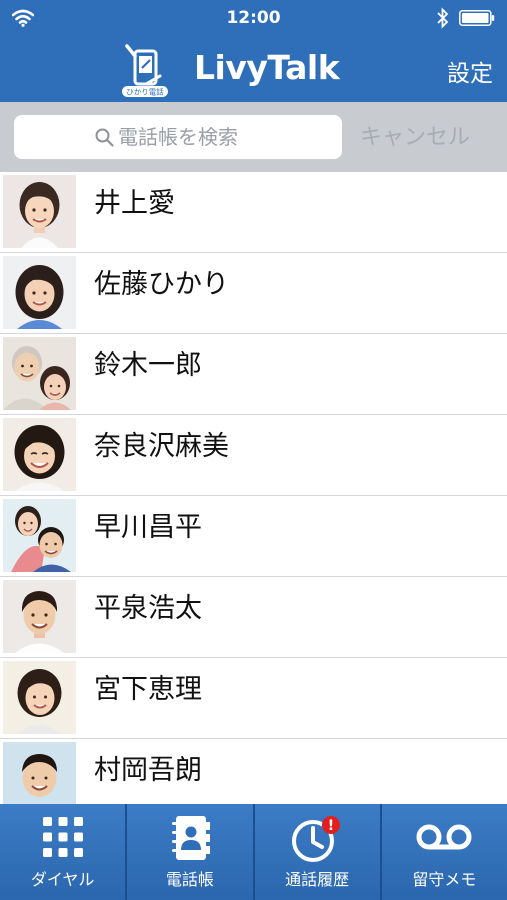 The height and width of the screenshot is (900, 507). I want to click on contact-name: 鈴木一郎, so click(148, 365).